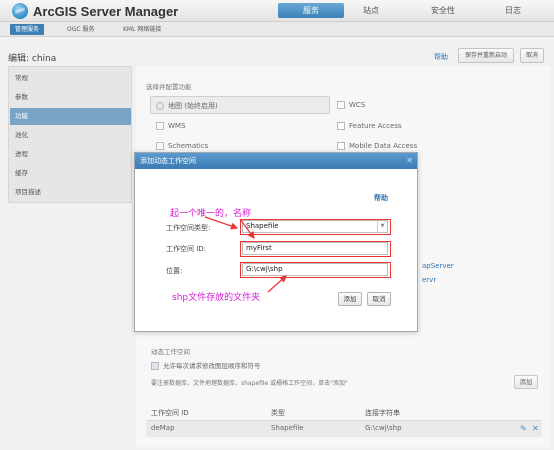 This screenshot has height=450, width=554. I want to click on page-title: 编辑: china, so click(32, 59).